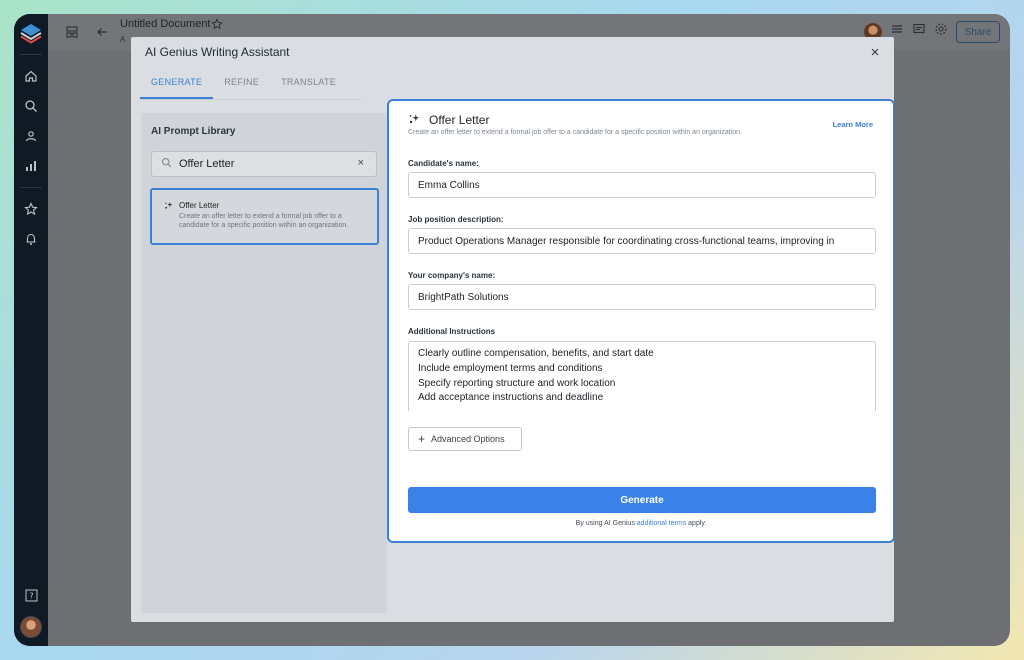  What do you see at coordinates (605, 523) in the screenshot?
I see `terms-prefix: By using AI Genius` at bounding box center [605, 523].